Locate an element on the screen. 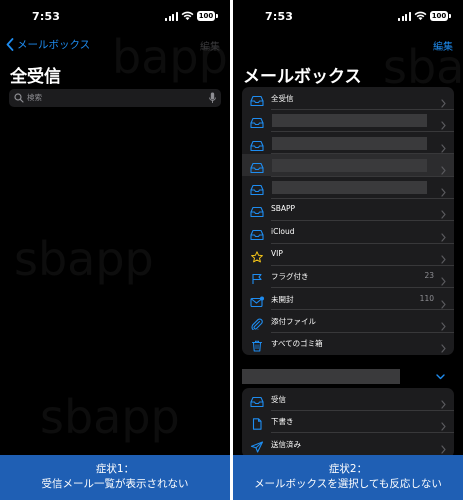 The height and width of the screenshot is (500, 463). star-icon is located at coordinates (257, 255).